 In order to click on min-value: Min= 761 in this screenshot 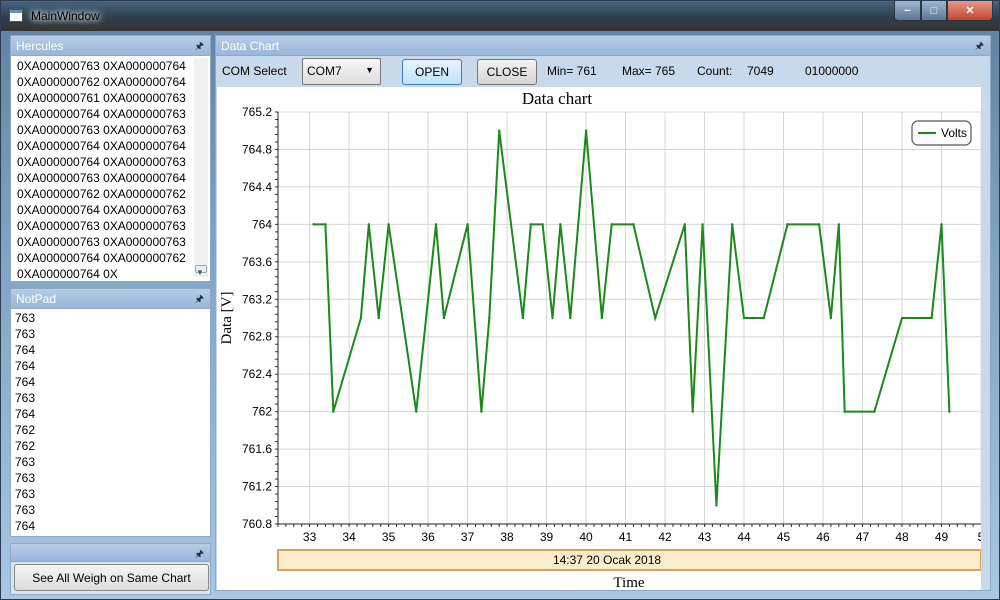, I will do `click(572, 71)`.